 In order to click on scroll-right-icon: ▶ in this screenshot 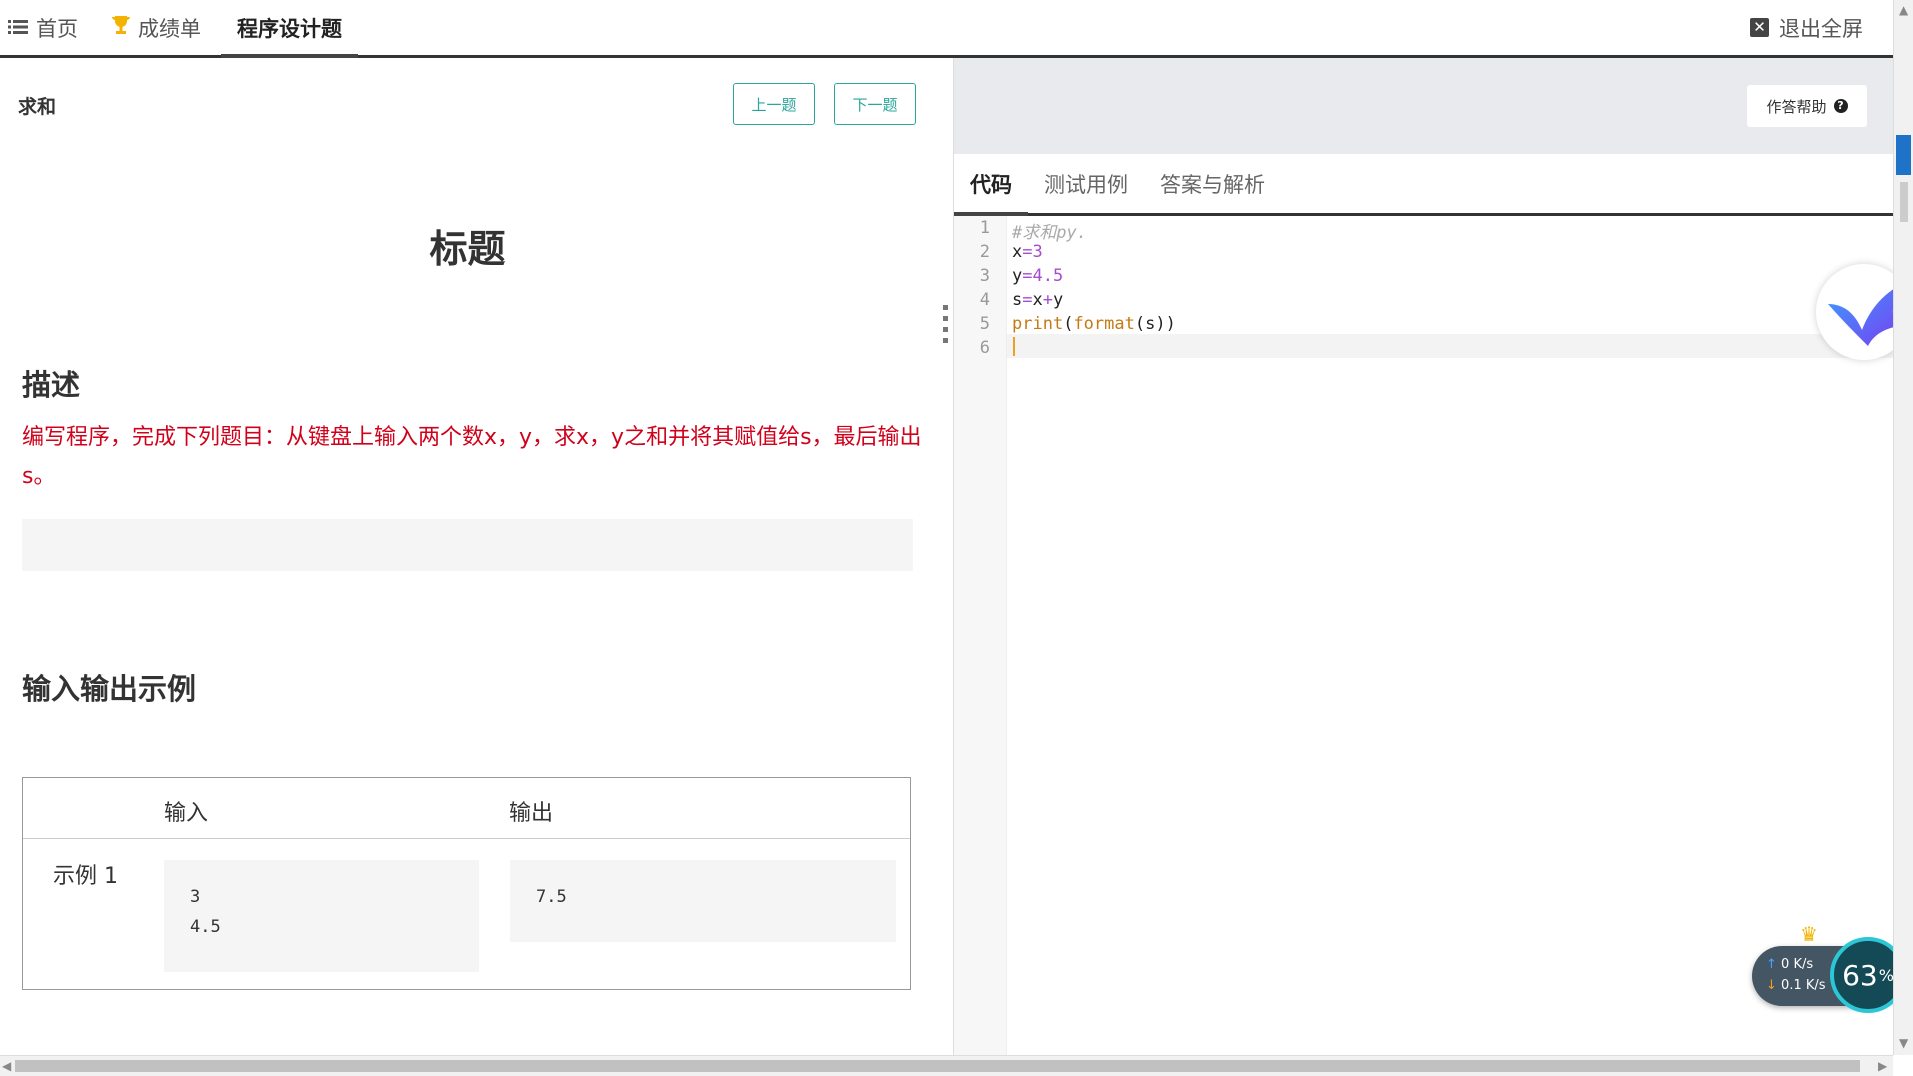, I will do `click(1882, 1066)`.